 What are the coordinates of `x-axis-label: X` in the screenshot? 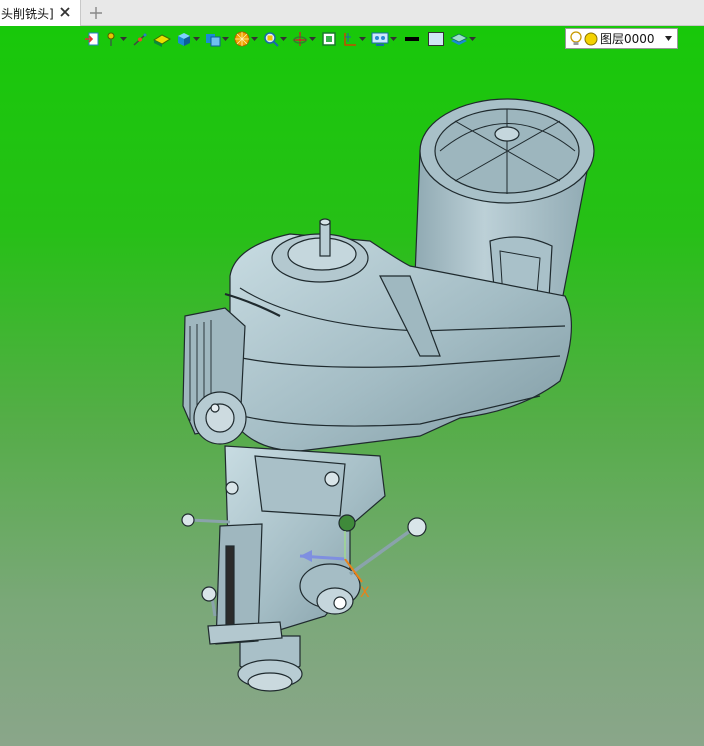 It's located at (365, 593).